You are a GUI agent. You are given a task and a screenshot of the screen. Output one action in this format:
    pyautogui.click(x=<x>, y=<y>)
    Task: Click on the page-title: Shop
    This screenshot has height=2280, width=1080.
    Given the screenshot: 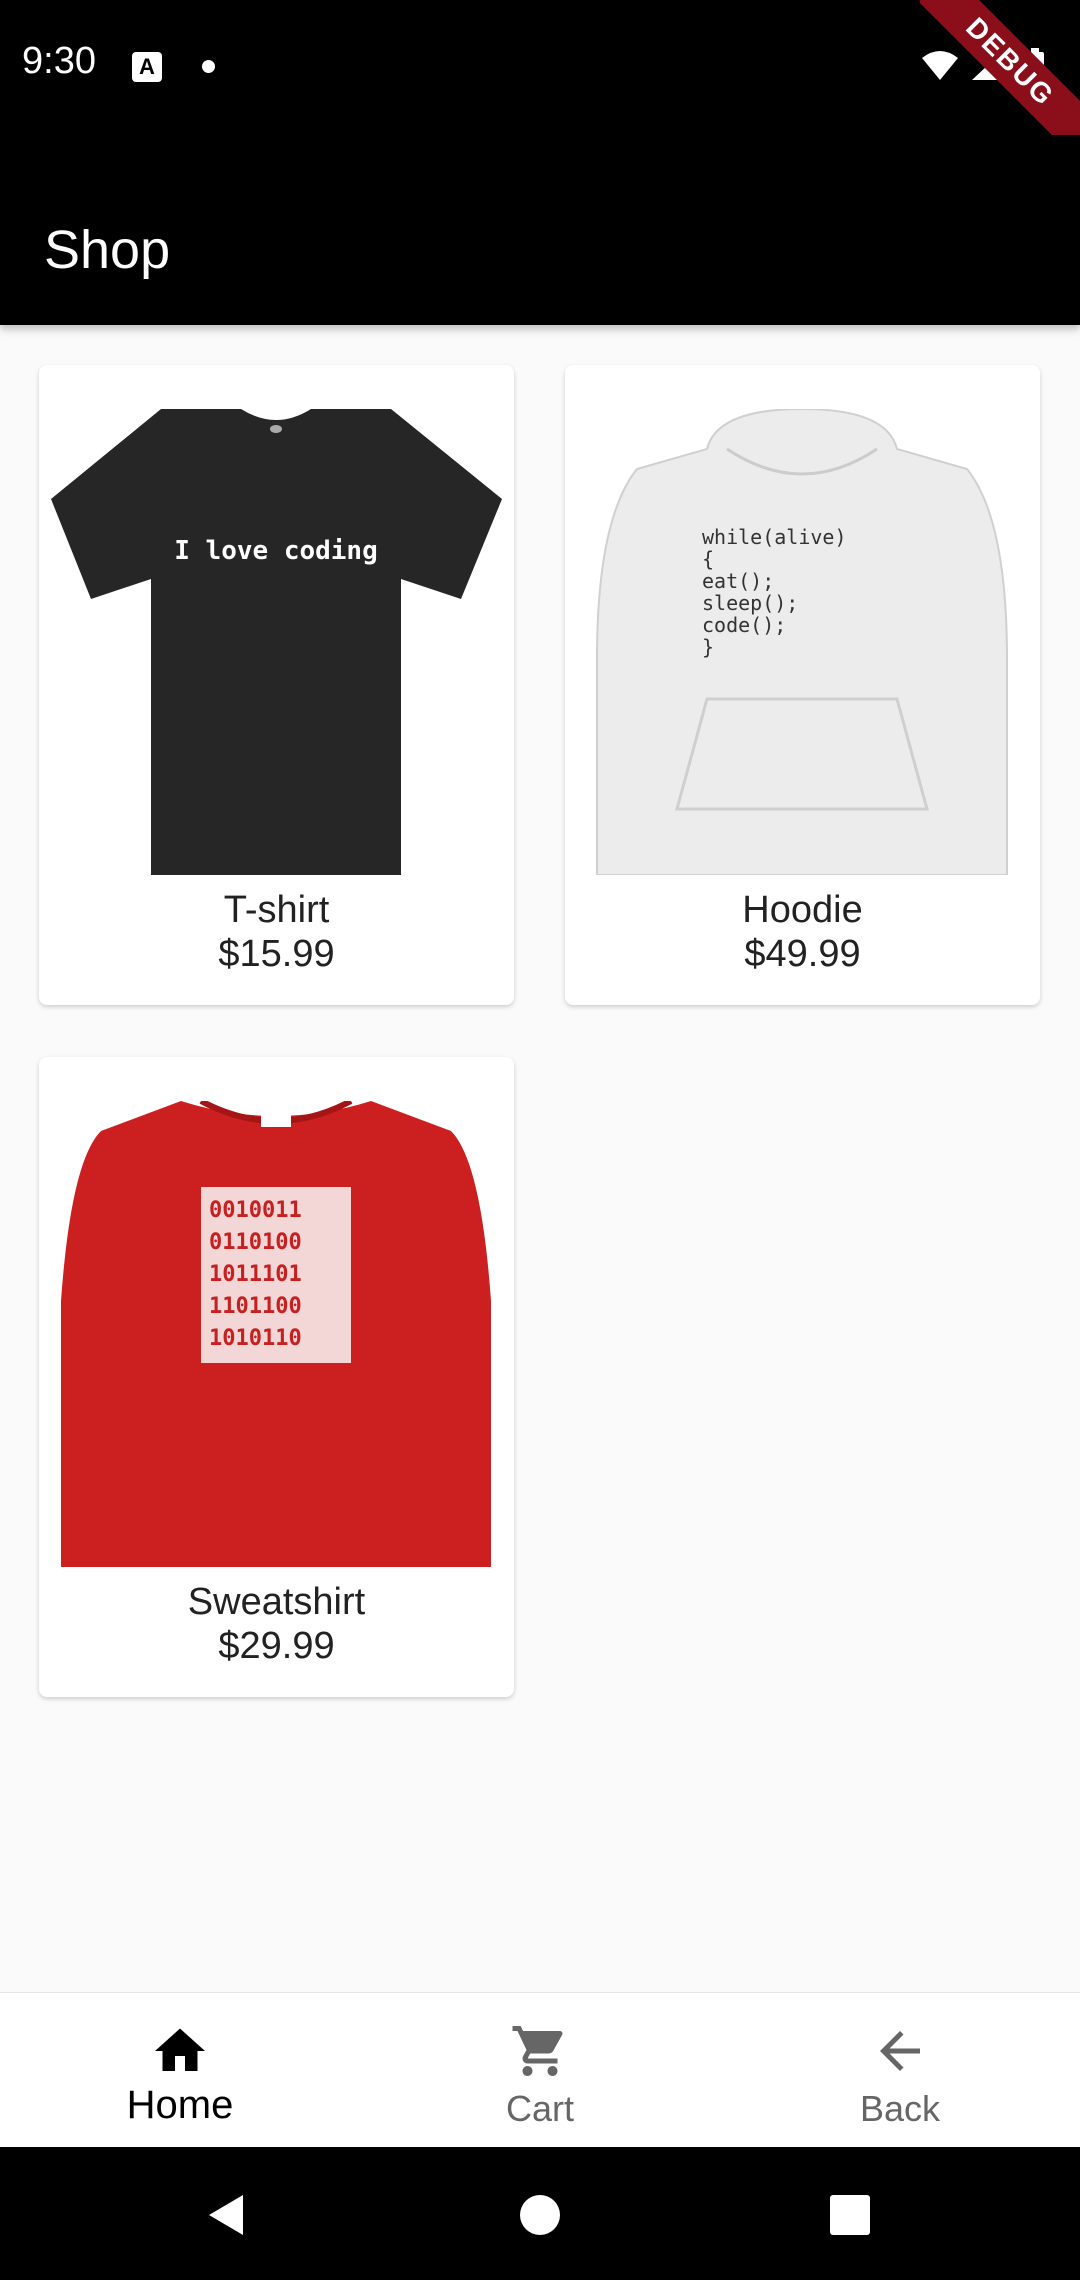 What is the action you would take?
    pyautogui.click(x=107, y=250)
    